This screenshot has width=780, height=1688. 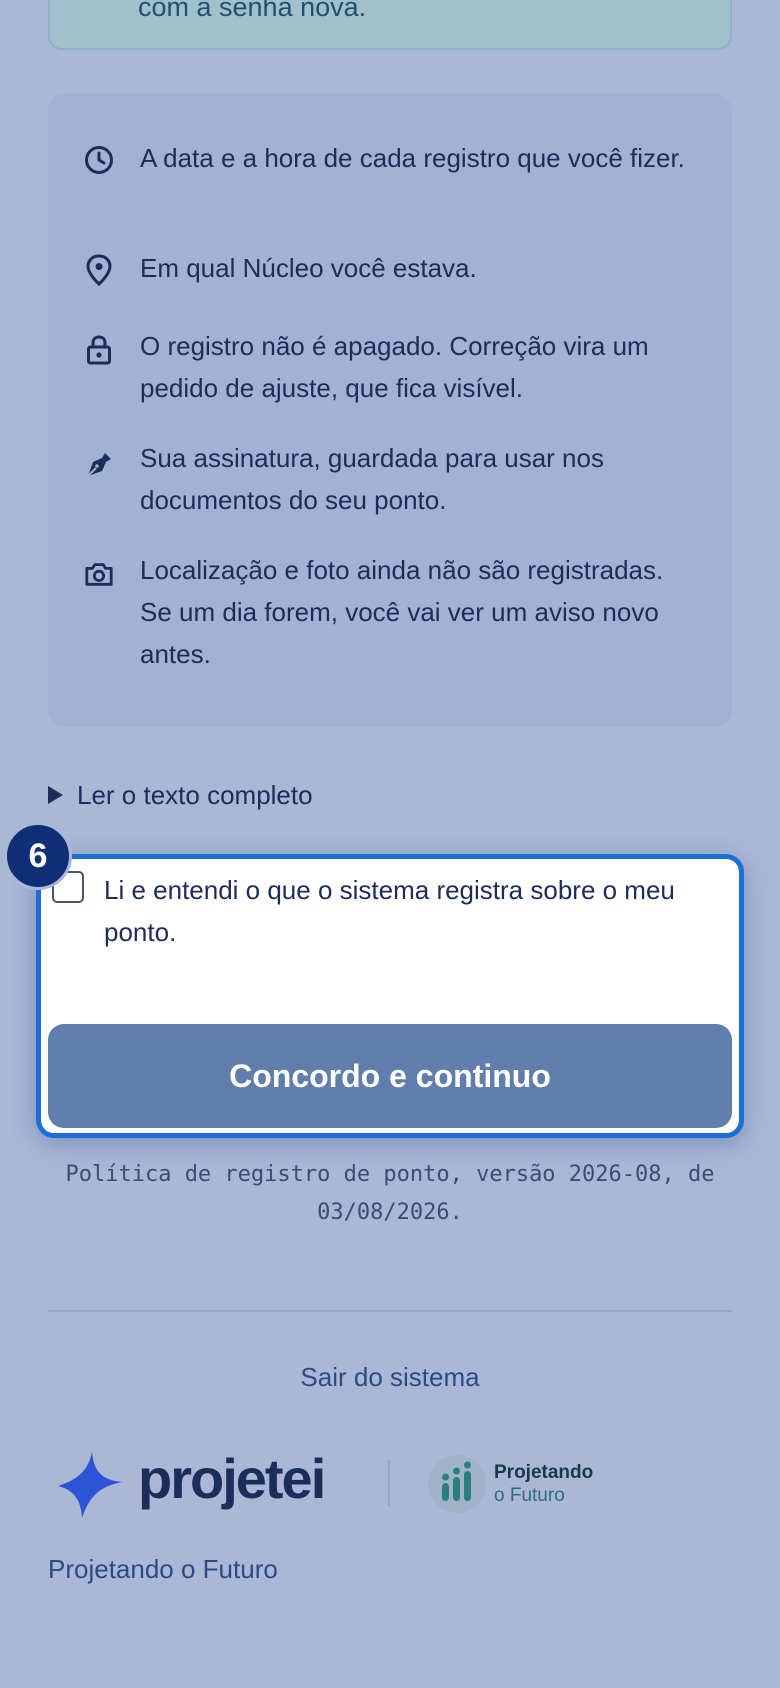 I want to click on read-full-text-toggle: Ler o texto completo, so click(x=180, y=795).